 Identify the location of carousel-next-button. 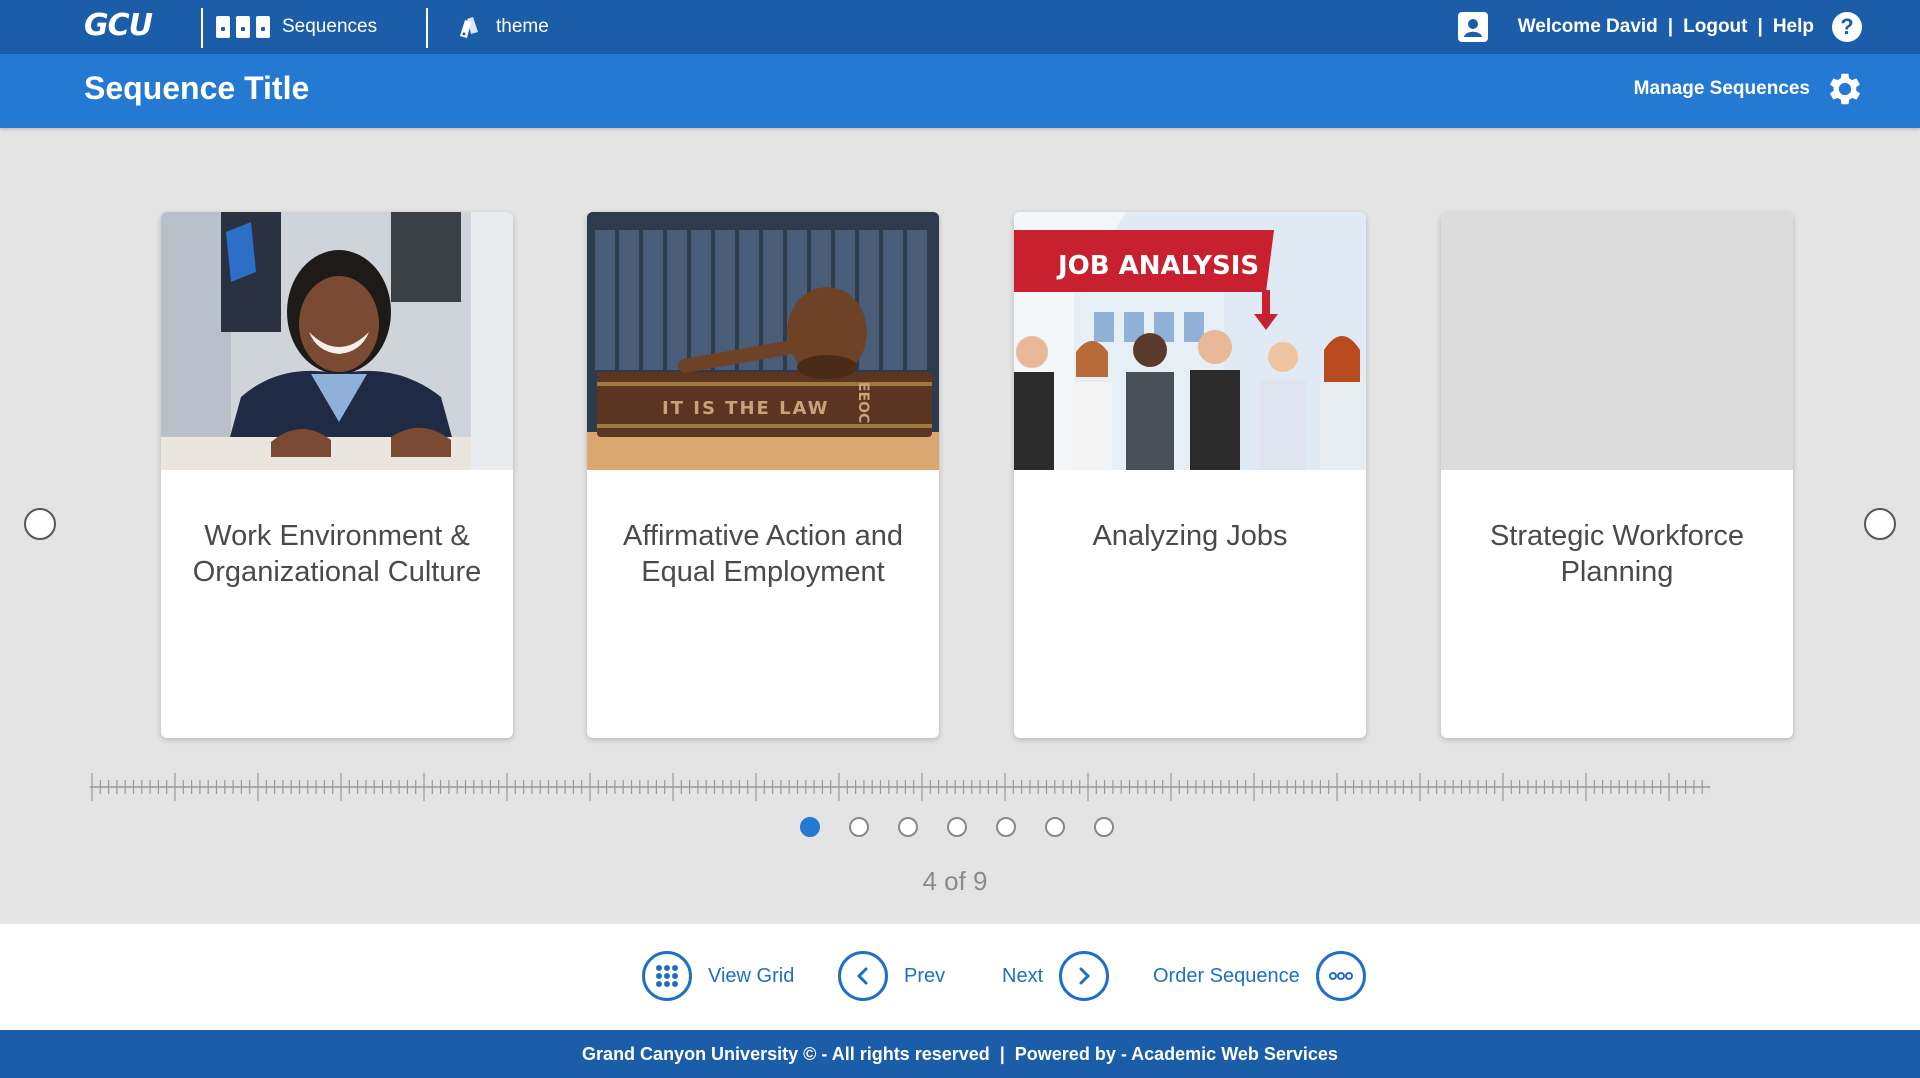
(1880, 524).